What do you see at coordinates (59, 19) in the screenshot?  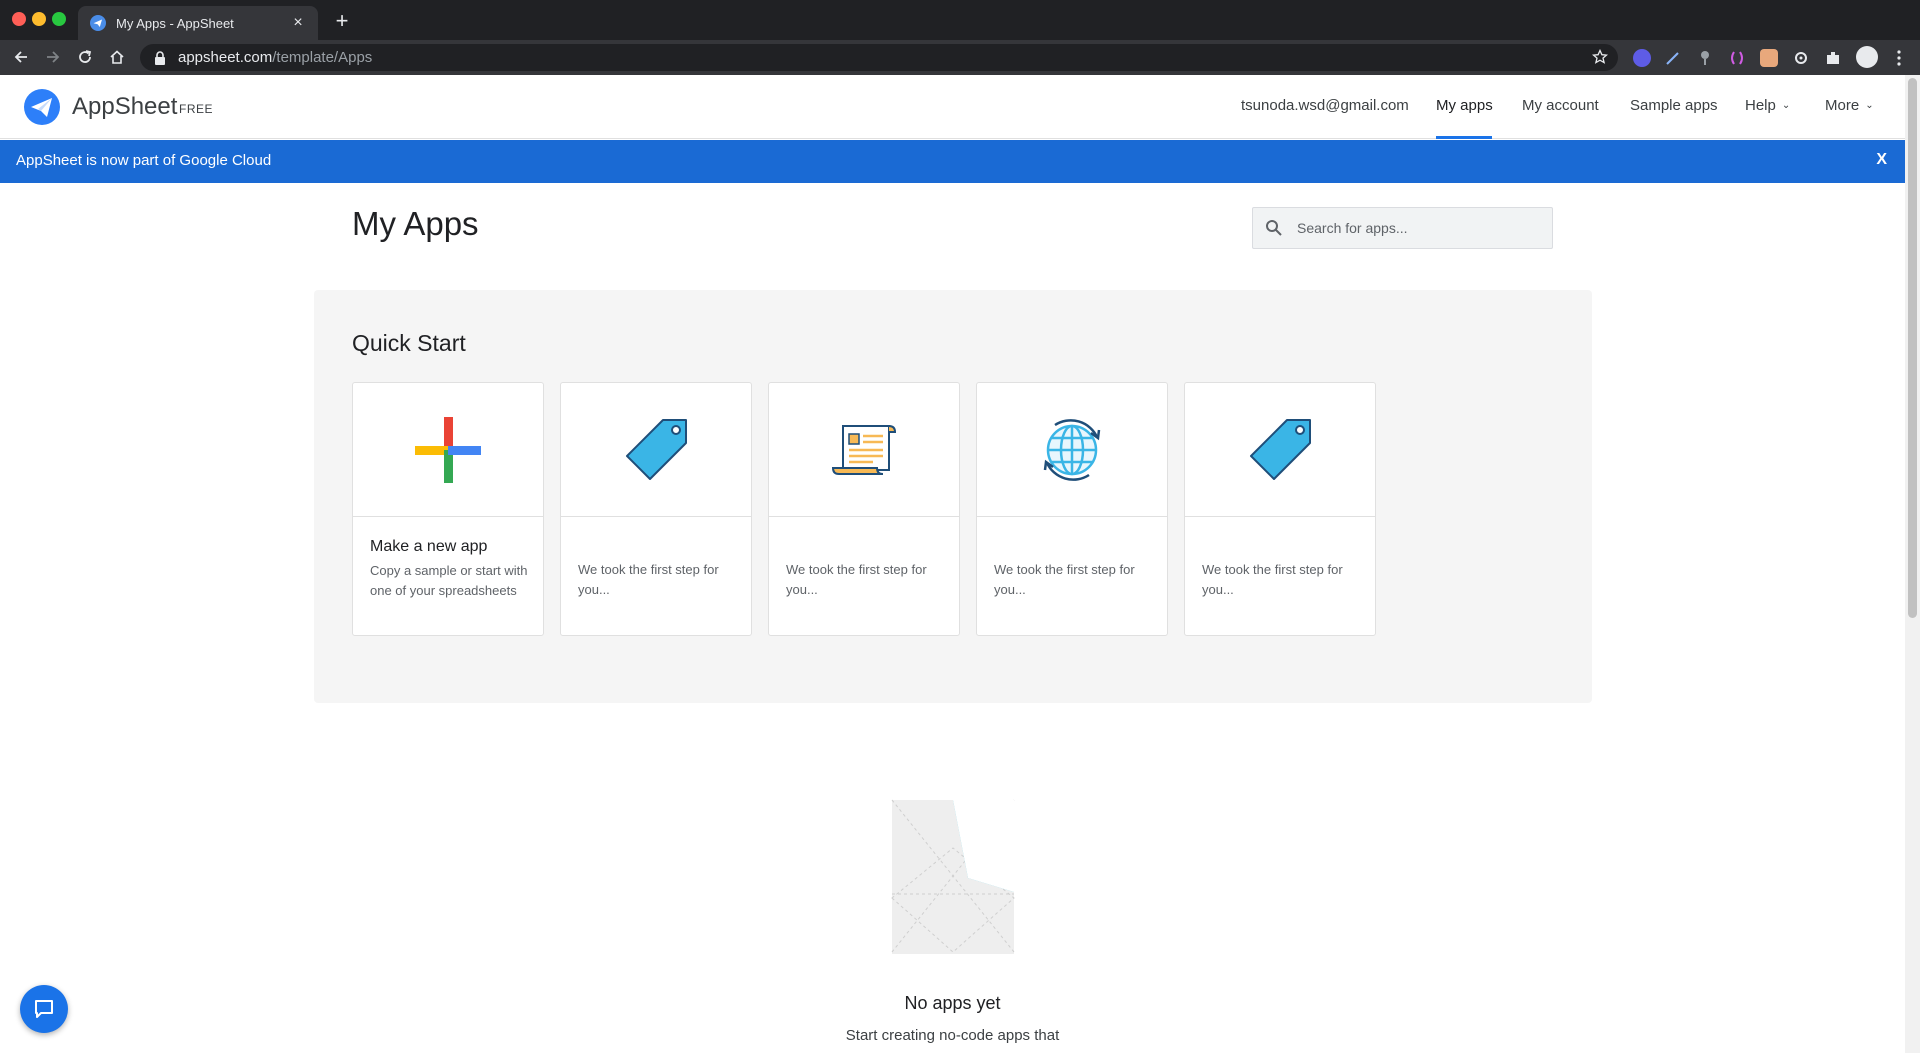 I see `zoom-window-button` at bounding box center [59, 19].